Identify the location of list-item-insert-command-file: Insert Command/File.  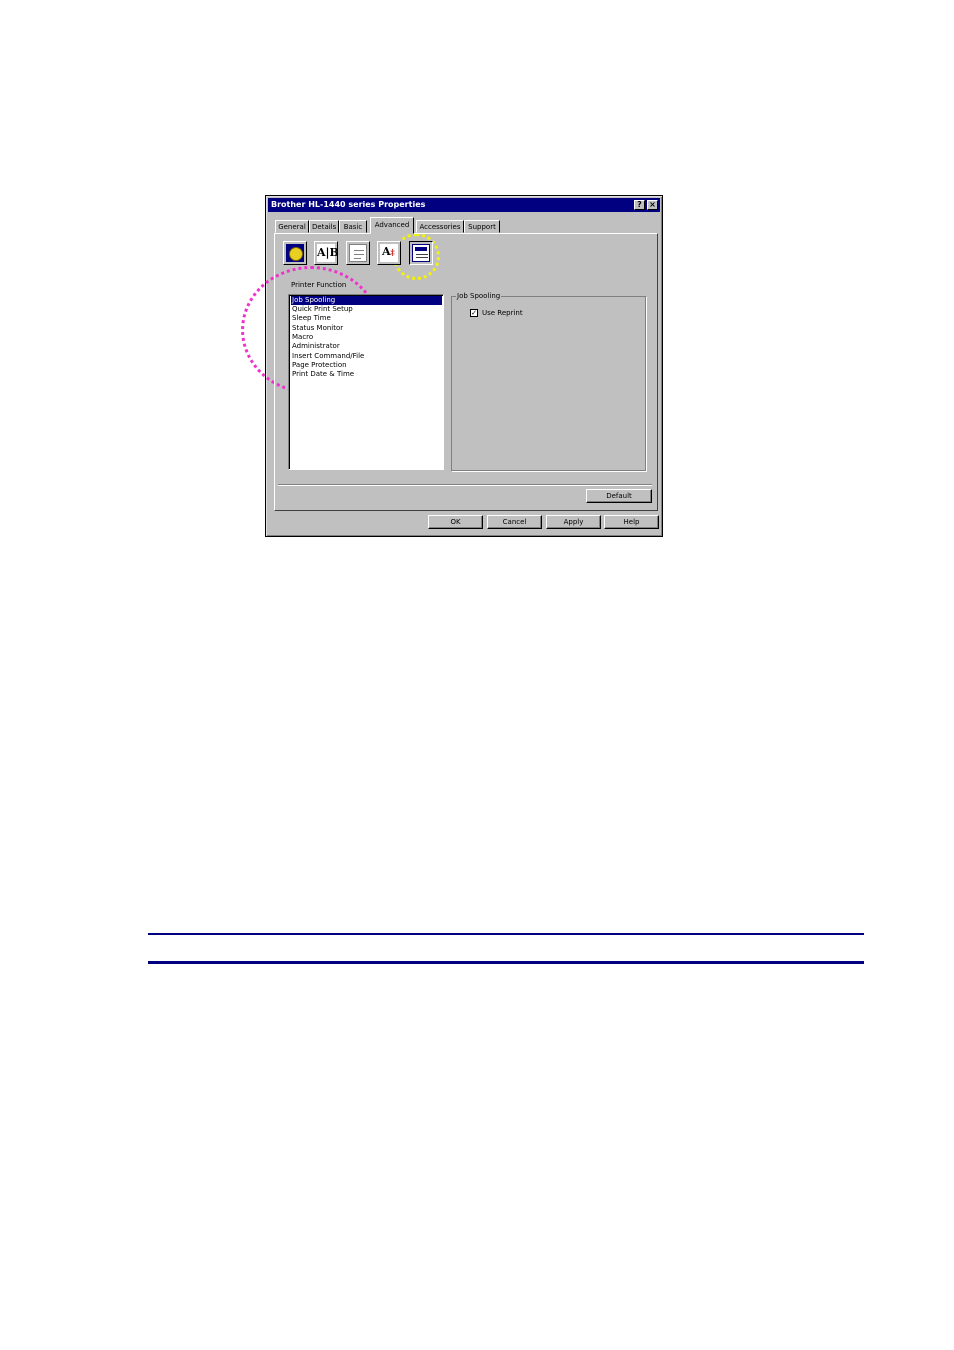
(366, 356).